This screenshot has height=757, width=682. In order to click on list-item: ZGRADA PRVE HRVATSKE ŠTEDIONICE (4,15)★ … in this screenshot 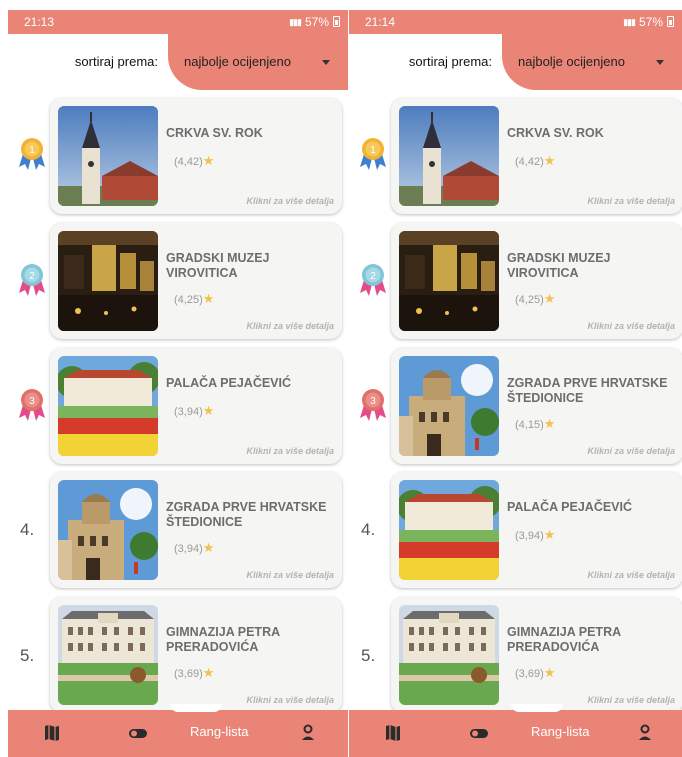, I will do `click(536, 406)`.